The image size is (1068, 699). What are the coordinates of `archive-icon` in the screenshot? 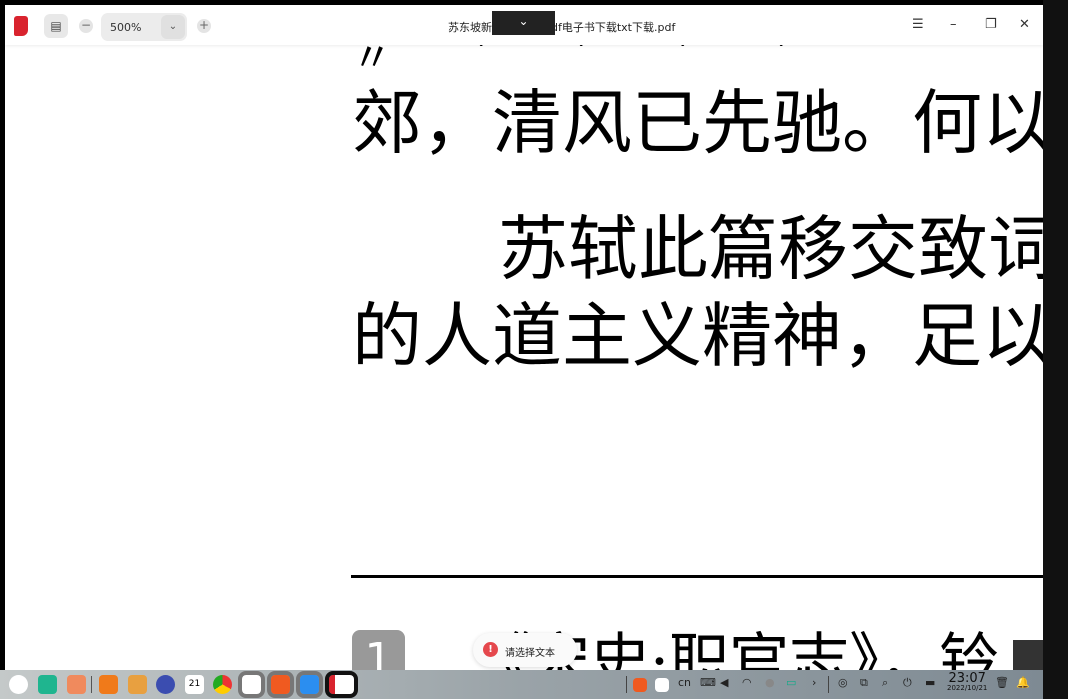 It's located at (309, 684).